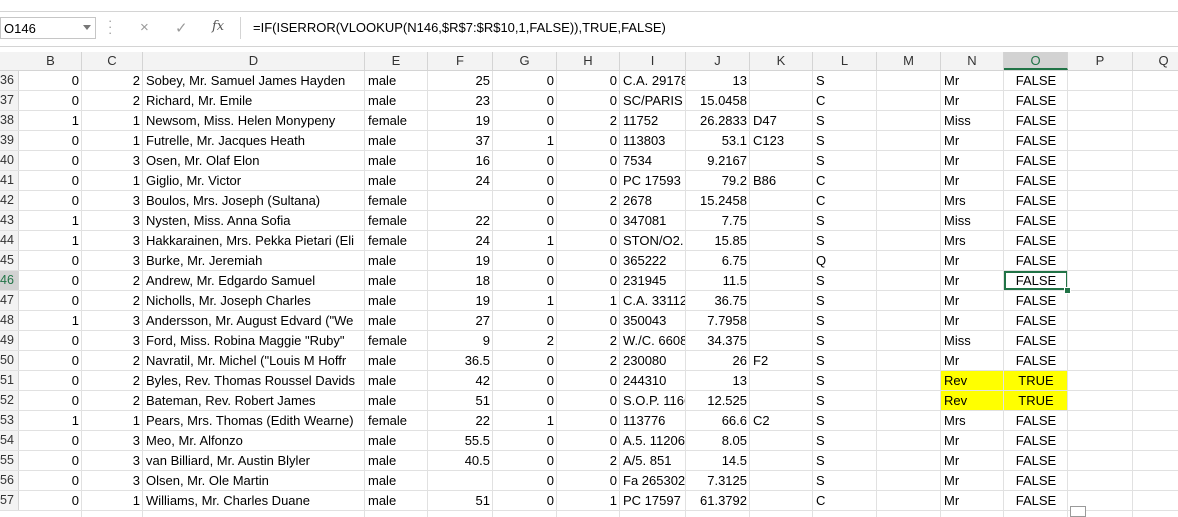  What do you see at coordinates (718, 160) in the screenshot?
I see `cell-j: 9.2167` at bounding box center [718, 160].